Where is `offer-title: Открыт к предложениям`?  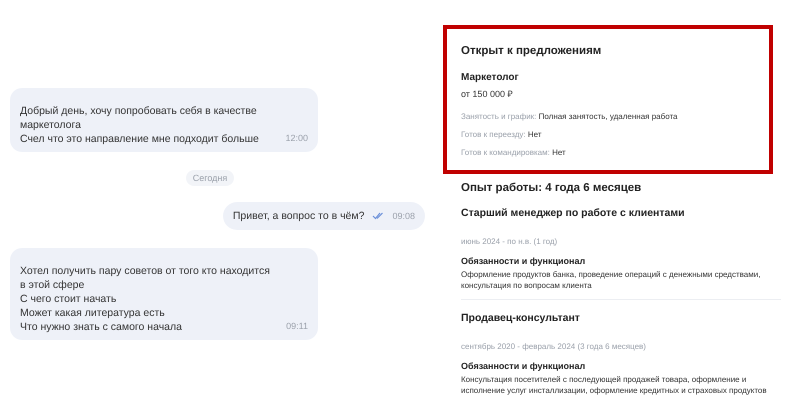 offer-title: Открыт к предложениям is located at coordinates (531, 51).